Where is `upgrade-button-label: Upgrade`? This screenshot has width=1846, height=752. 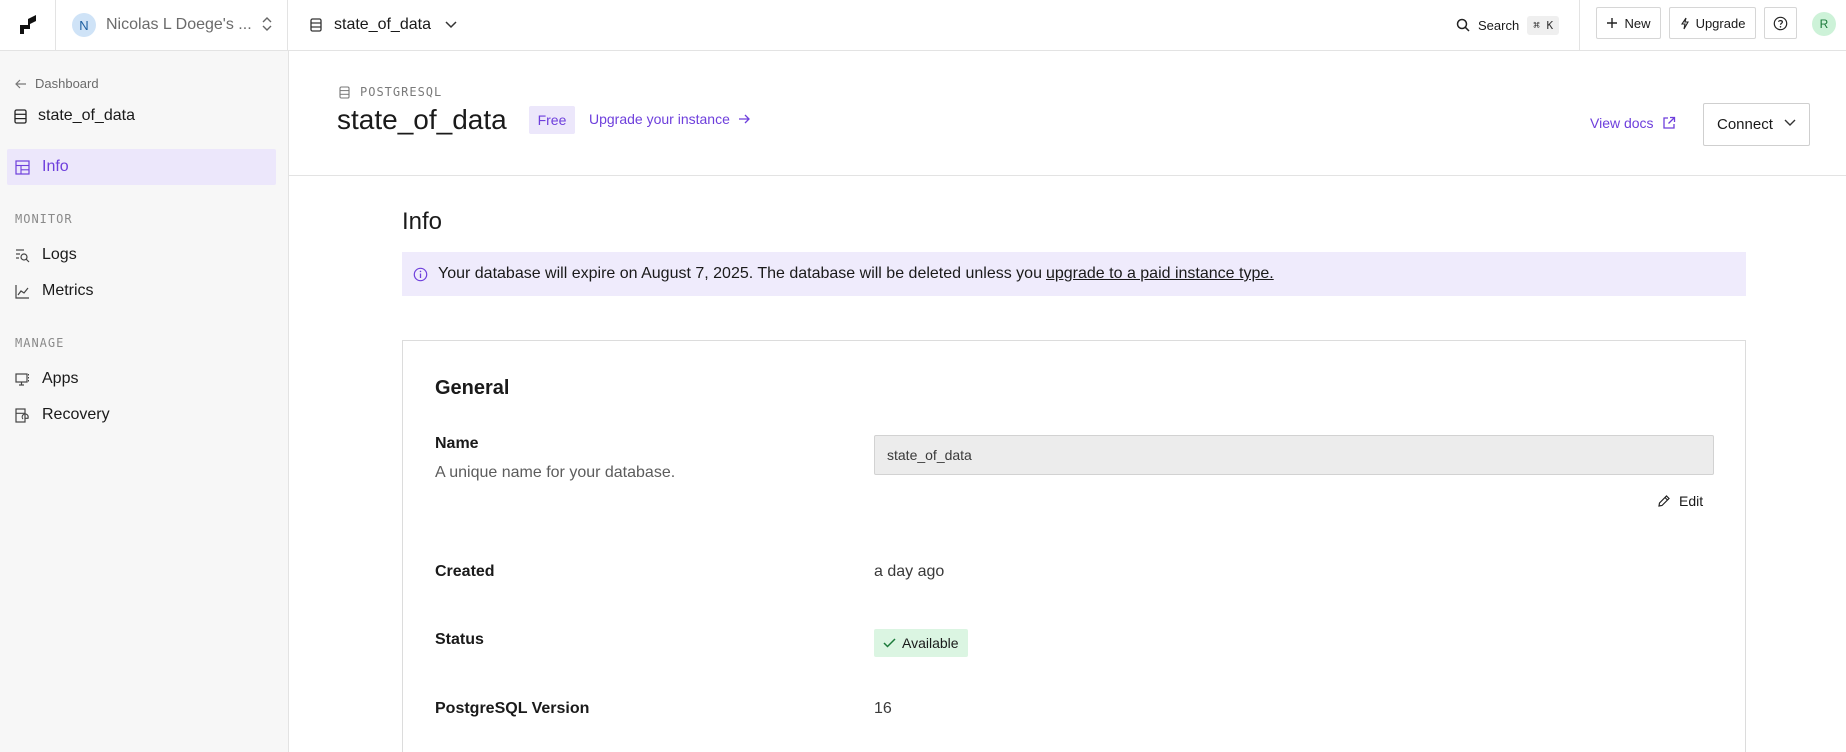
upgrade-button-label: Upgrade is located at coordinates (1720, 23).